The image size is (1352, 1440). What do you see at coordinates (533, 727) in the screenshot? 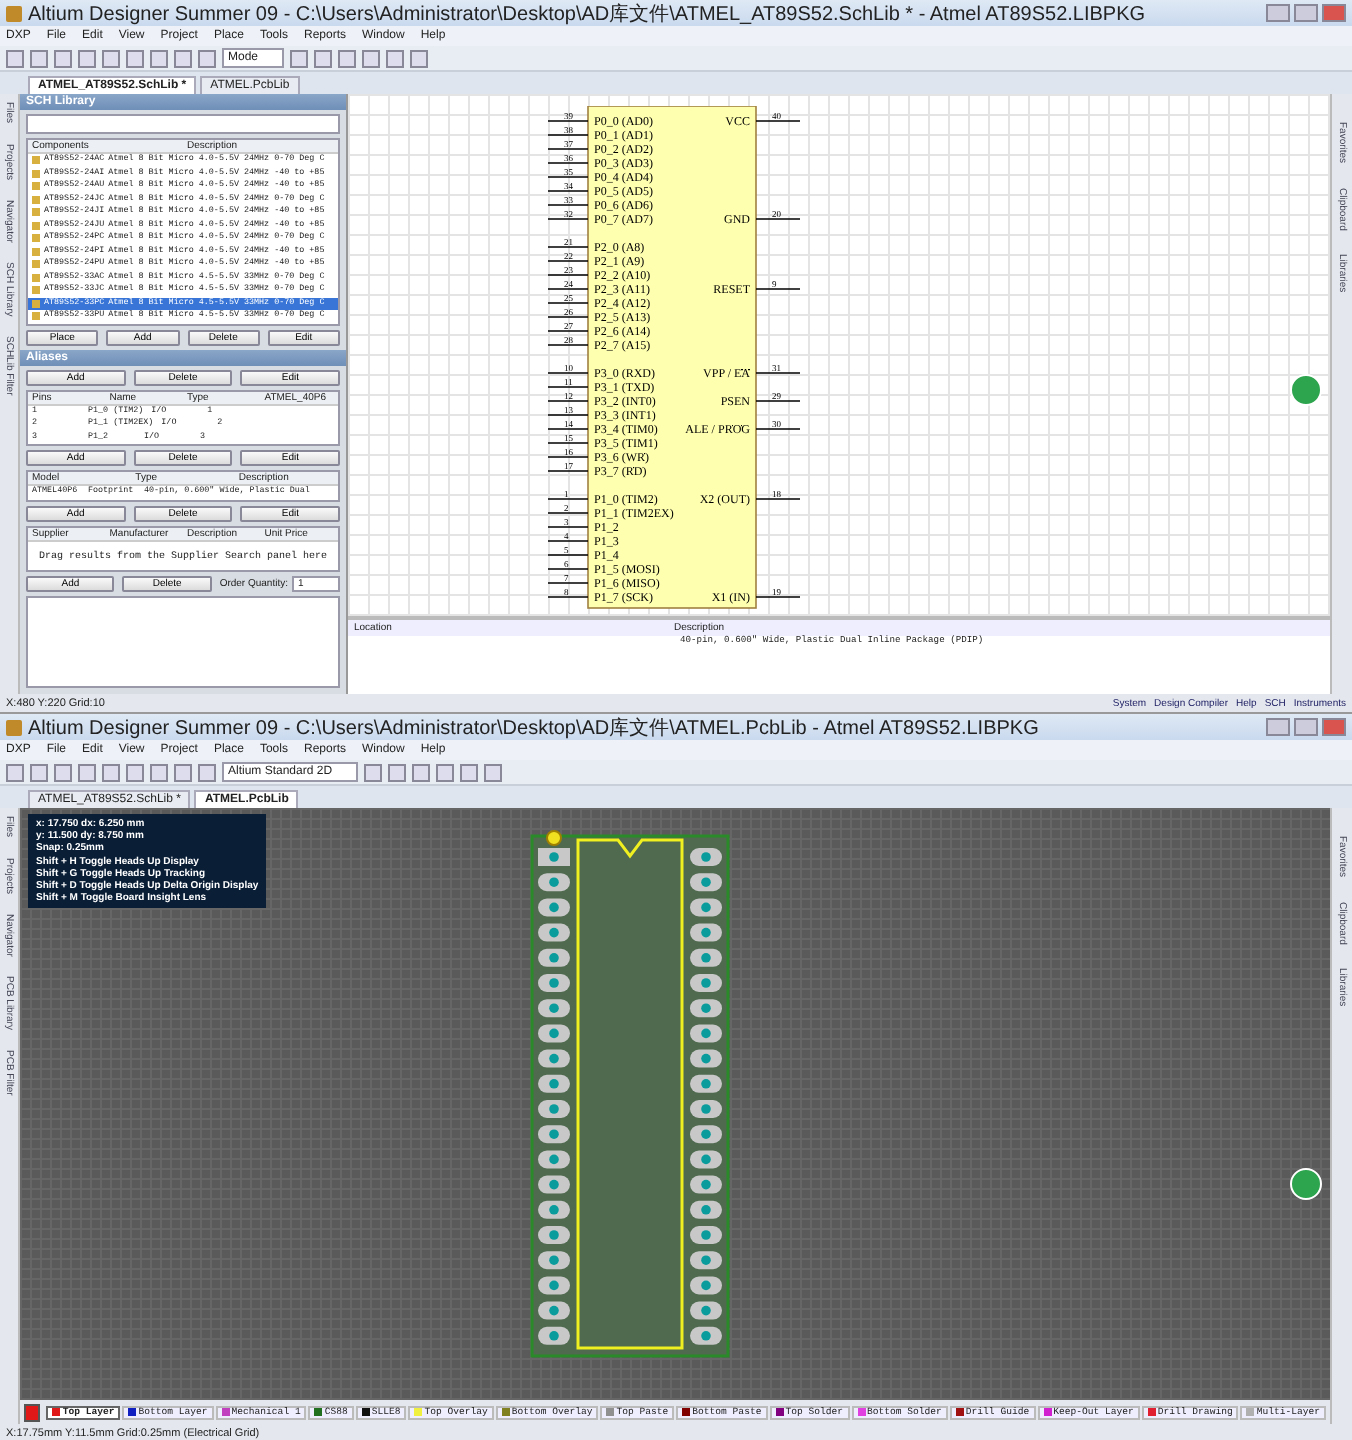
I see `window-title: Altium Designer Summer 09 - C:\Users\Administrator\Desktop\AD库文件\ATMEL.PcbLib - Atmel AT89S52.LIBPKG` at bounding box center [533, 727].